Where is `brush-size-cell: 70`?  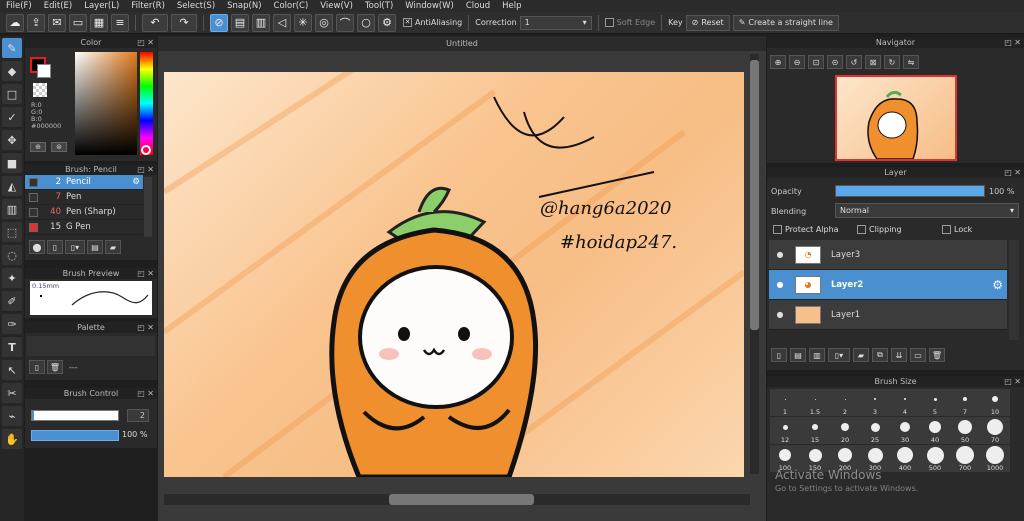
brush-size-cell: 70 is located at coordinates (995, 430).